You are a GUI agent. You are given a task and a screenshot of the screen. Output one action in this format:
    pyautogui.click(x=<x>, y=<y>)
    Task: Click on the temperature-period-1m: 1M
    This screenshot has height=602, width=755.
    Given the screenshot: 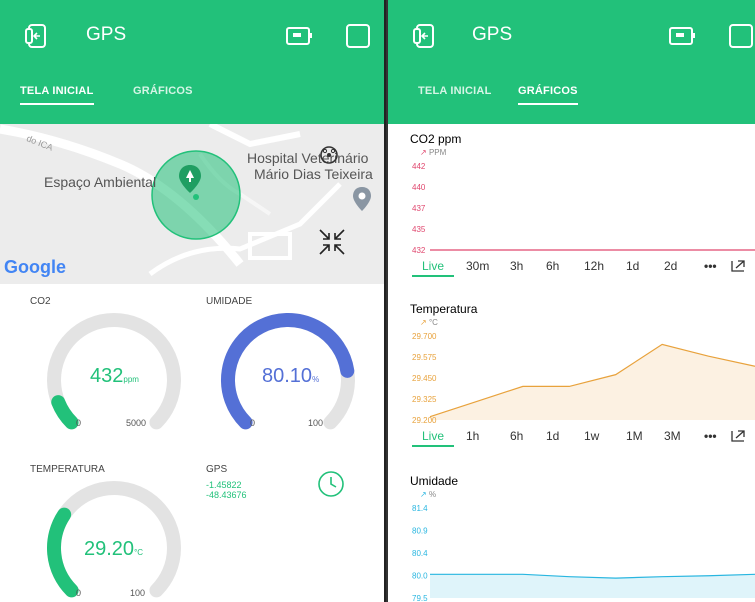 What is the action you would take?
    pyautogui.click(x=634, y=436)
    